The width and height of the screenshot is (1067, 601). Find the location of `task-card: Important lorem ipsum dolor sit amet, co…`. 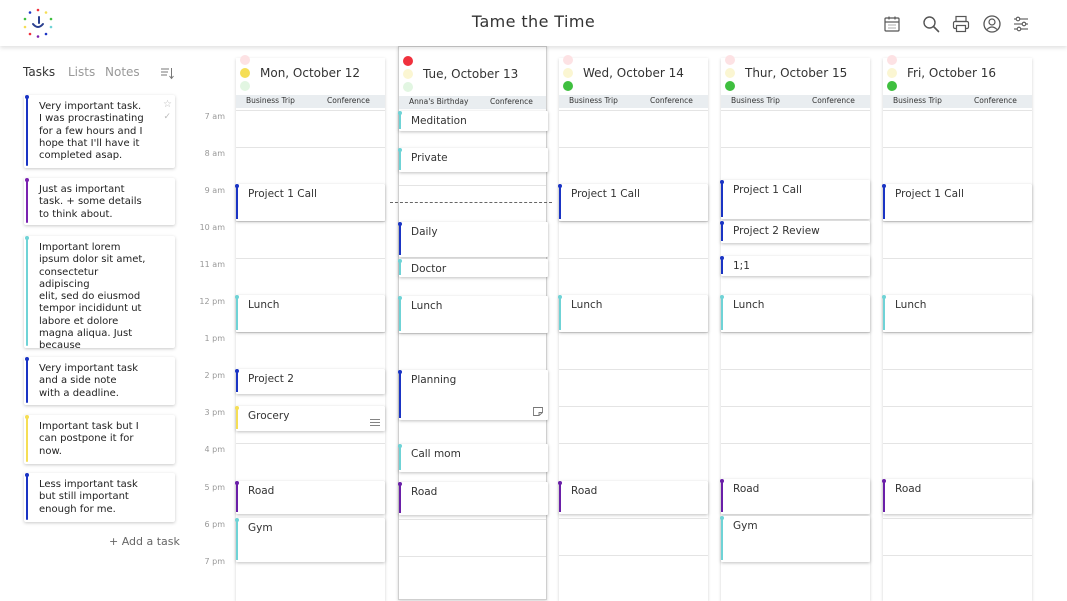

task-card: Important lorem ipsum dolor sit amet, co… is located at coordinates (99, 293).